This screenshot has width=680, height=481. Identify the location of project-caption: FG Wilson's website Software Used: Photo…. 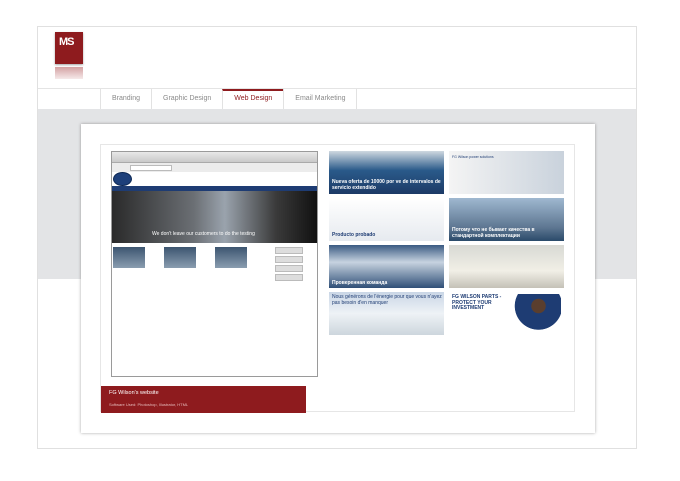
(203, 399).